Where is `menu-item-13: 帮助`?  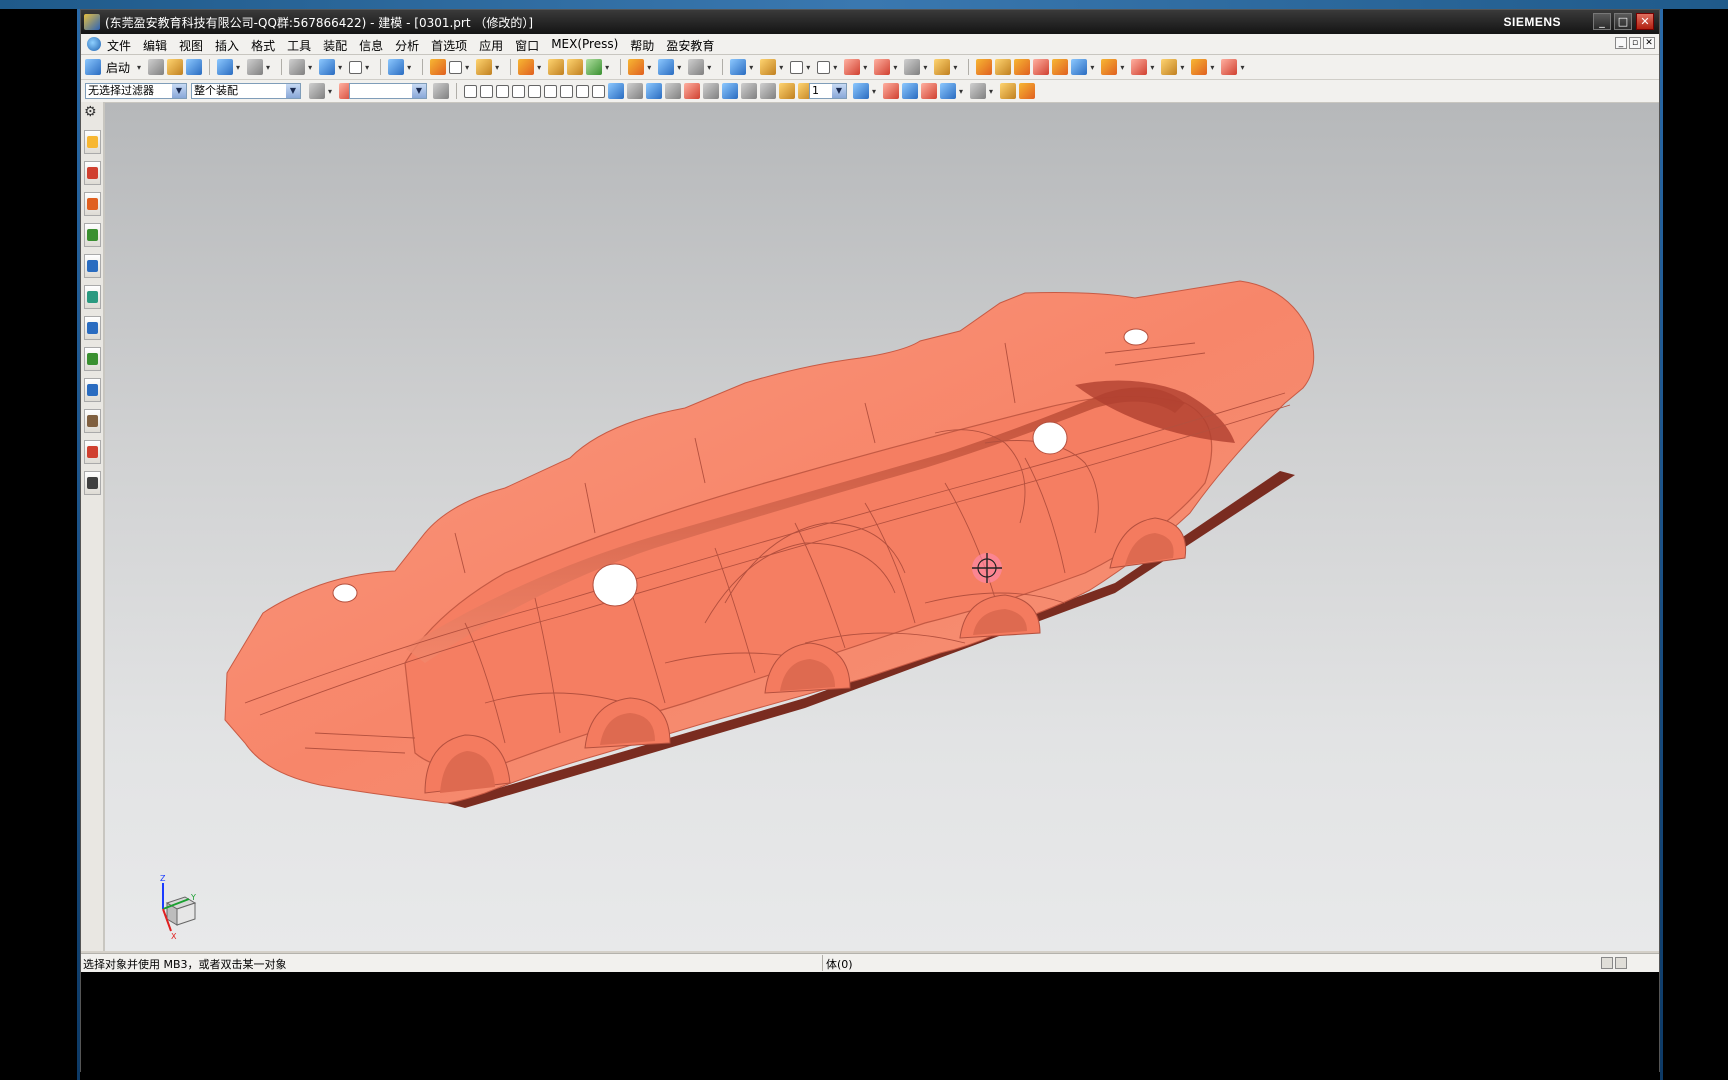 menu-item-13: 帮助 is located at coordinates (642, 45).